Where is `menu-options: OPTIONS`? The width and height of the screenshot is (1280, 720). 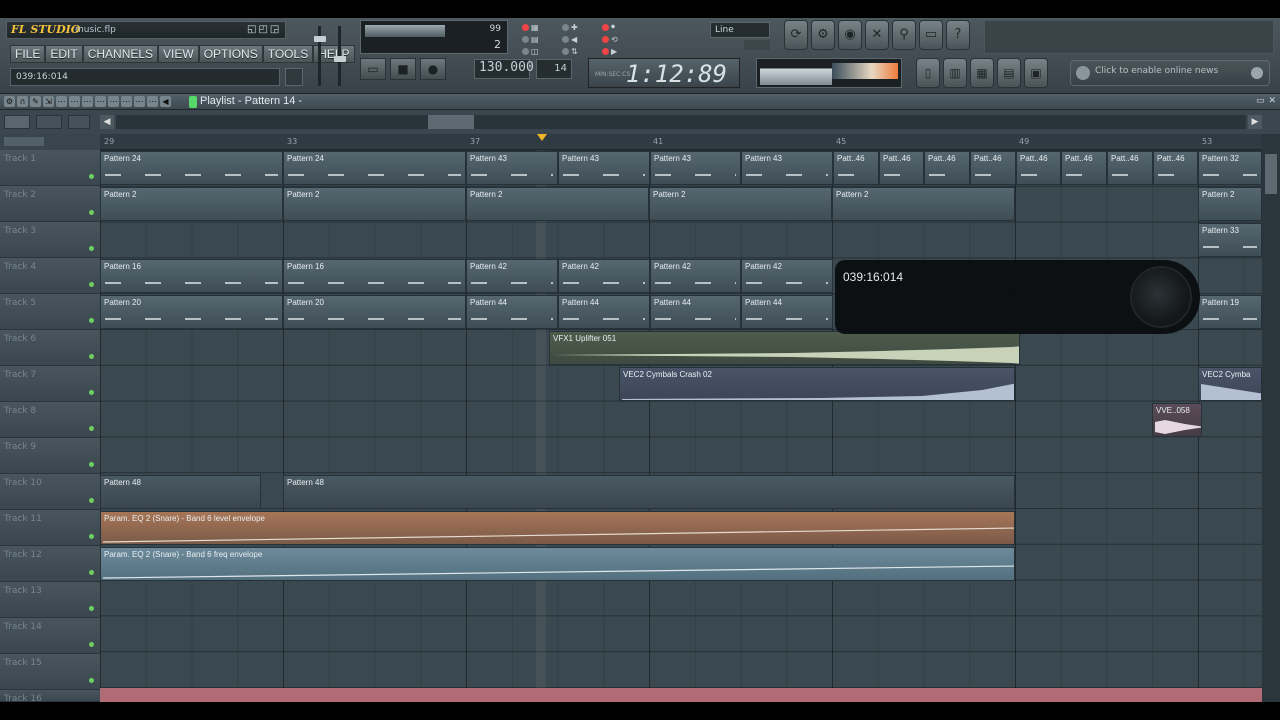
menu-options: OPTIONS is located at coordinates (230, 54).